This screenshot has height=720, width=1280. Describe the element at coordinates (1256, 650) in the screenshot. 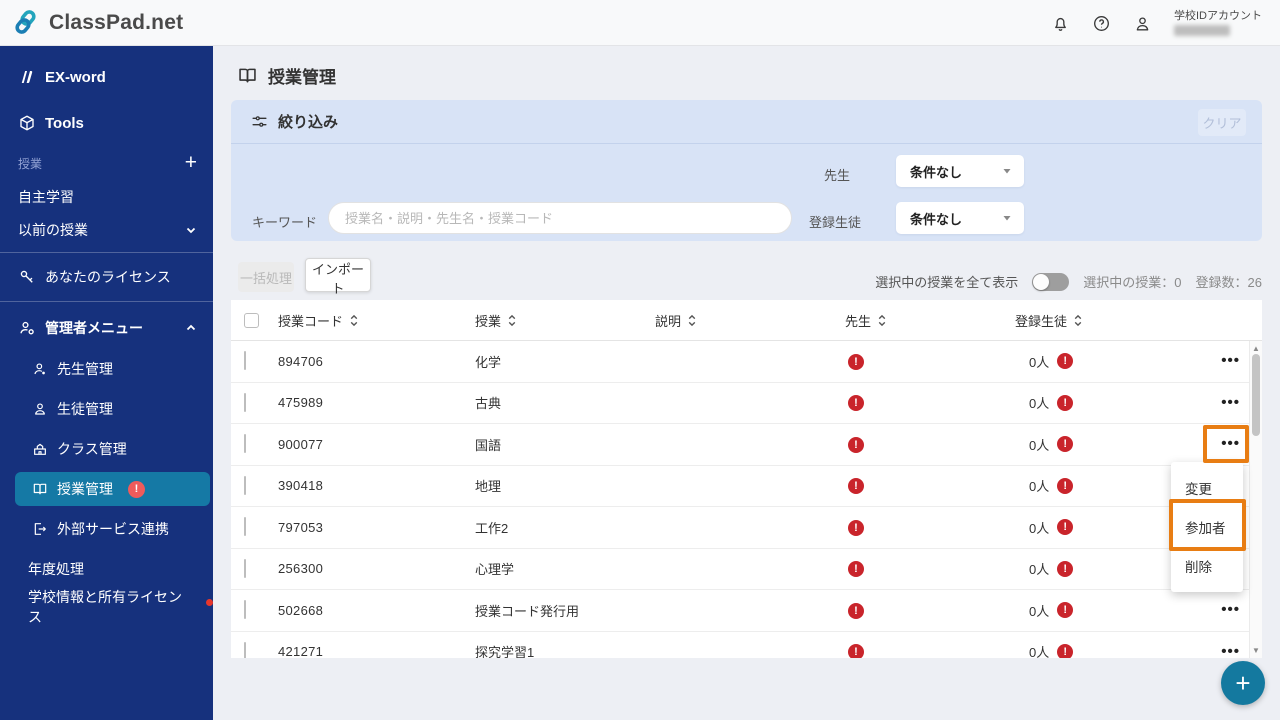

I see `scroll-down-arrow-icon: ▼` at that location.